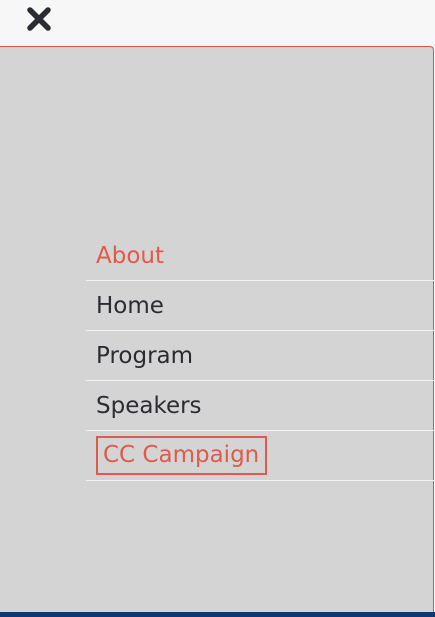 This screenshot has height=617, width=435. Describe the element at coordinates (149, 406) in the screenshot. I see `menu-link-speakers: Speakers` at that location.